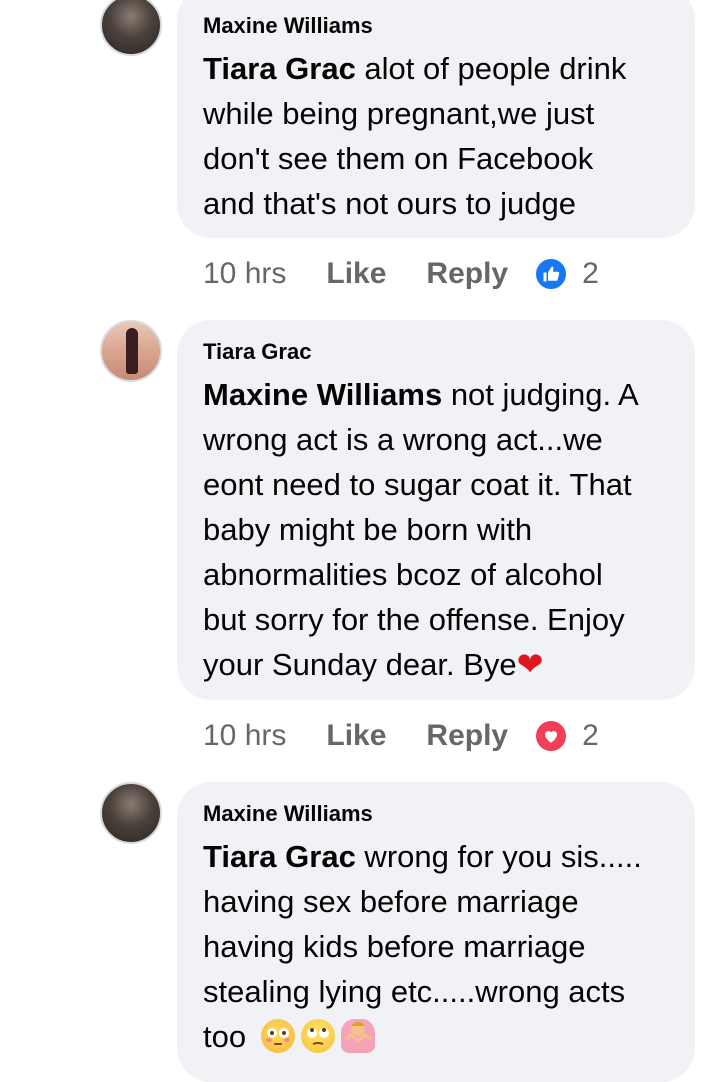 Image resolution: width=720 pixels, height=1082 pixels. I want to click on red-heart-emoji: ❤, so click(530, 664).